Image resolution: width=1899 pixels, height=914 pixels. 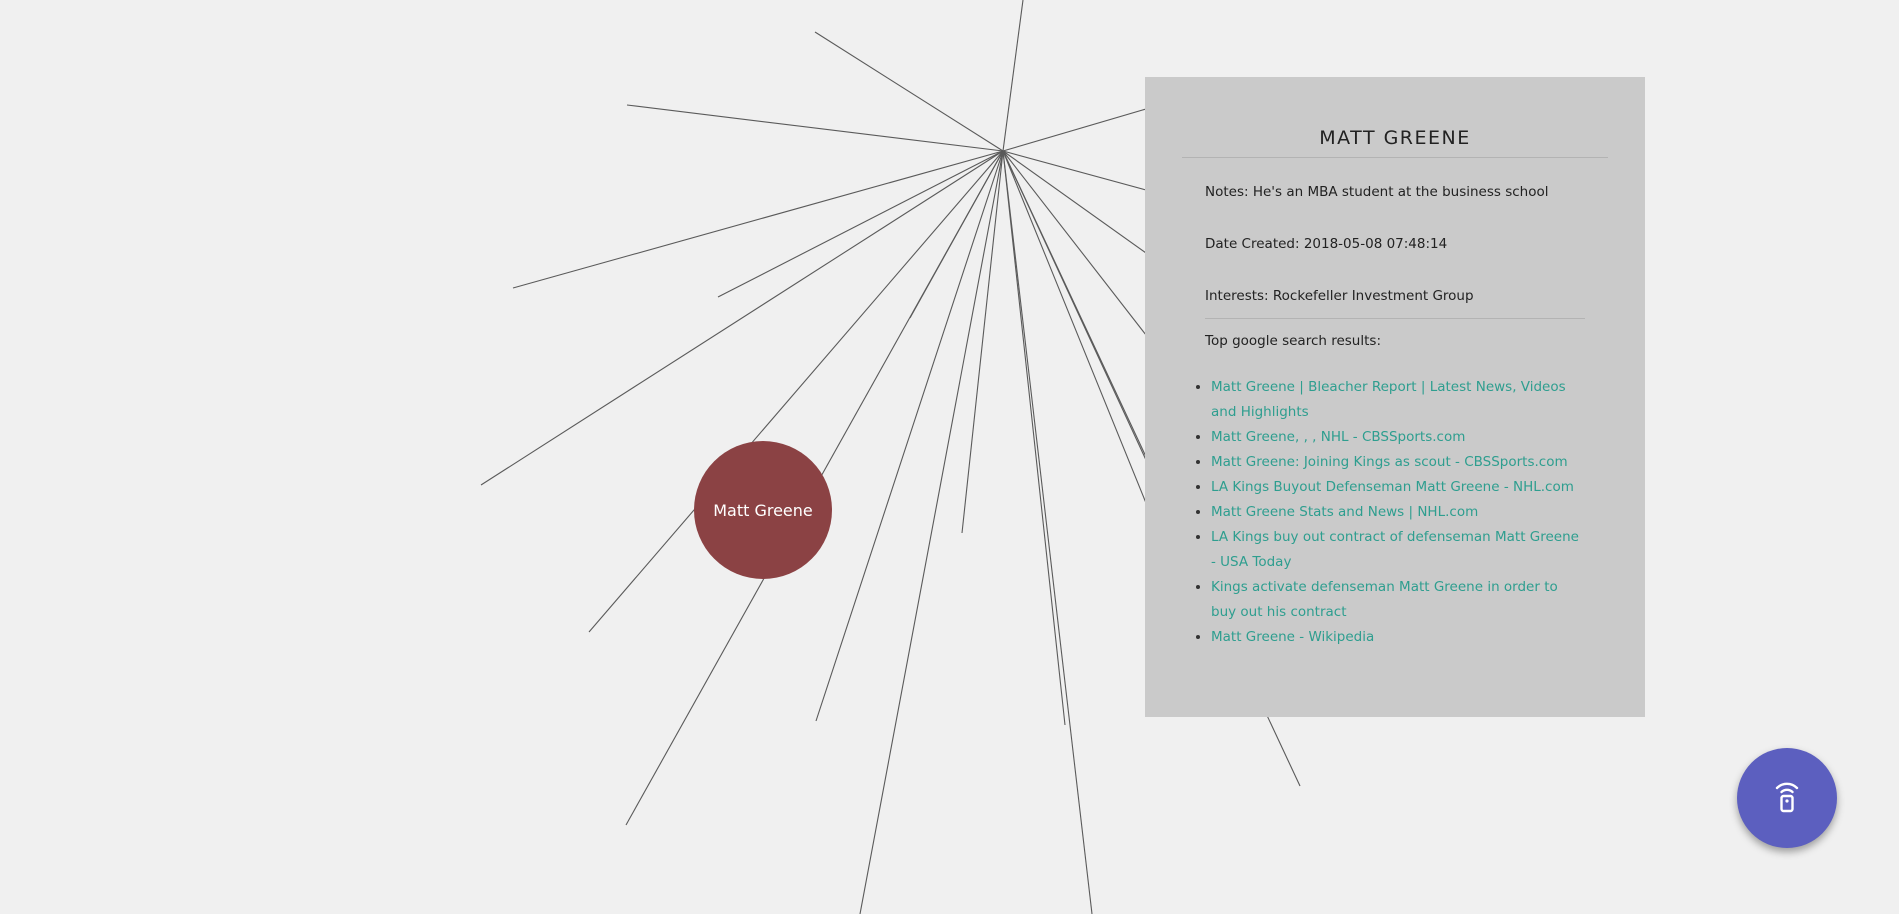 What do you see at coordinates (1326, 244) in the screenshot?
I see `date-created-field: Date Created: 2018-05-08 07:48:14` at bounding box center [1326, 244].